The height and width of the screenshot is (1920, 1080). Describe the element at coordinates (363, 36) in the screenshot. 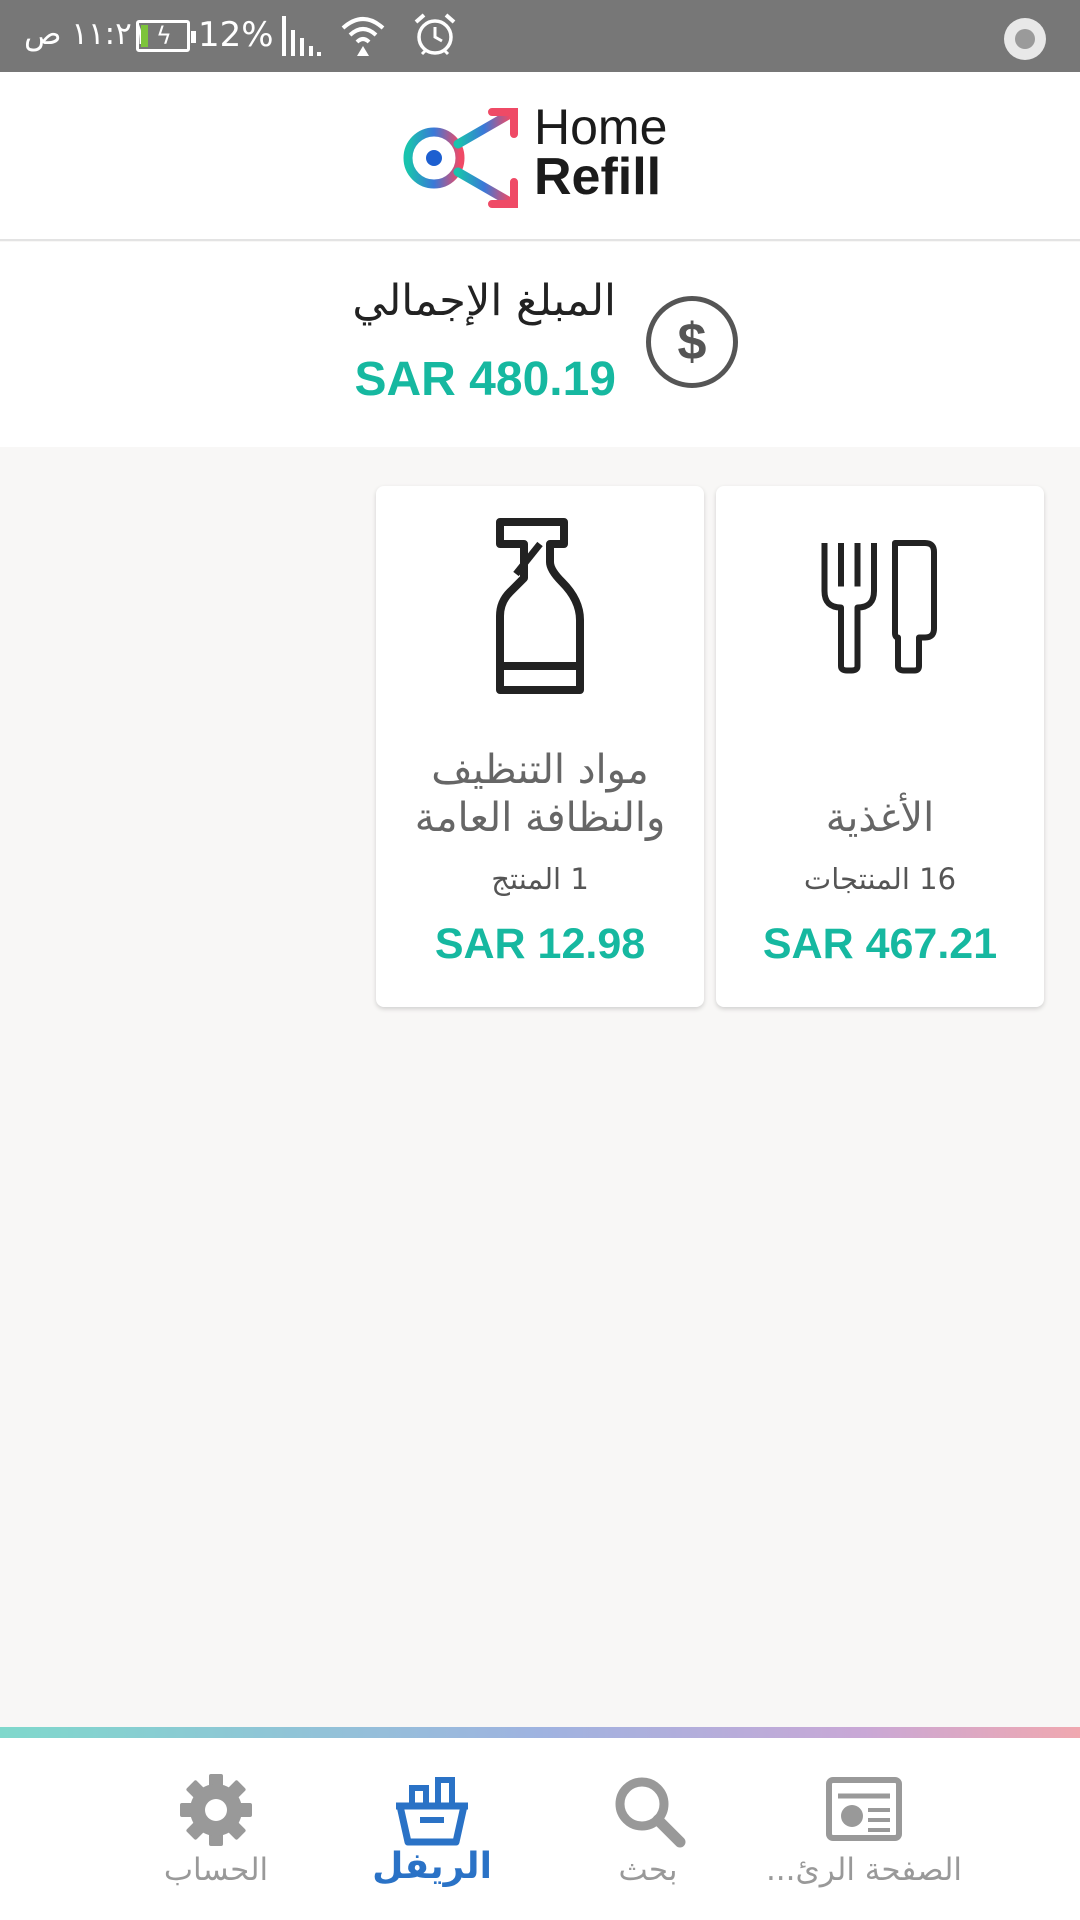

I see `wifi-icon` at that location.